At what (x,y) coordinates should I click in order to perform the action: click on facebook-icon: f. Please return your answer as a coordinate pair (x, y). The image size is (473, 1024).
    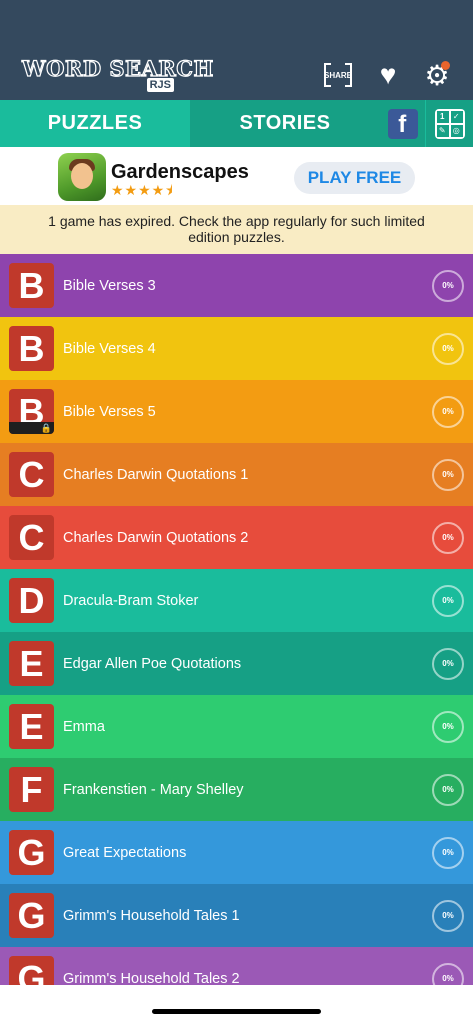
    Looking at the image, I should click on (402, 123).